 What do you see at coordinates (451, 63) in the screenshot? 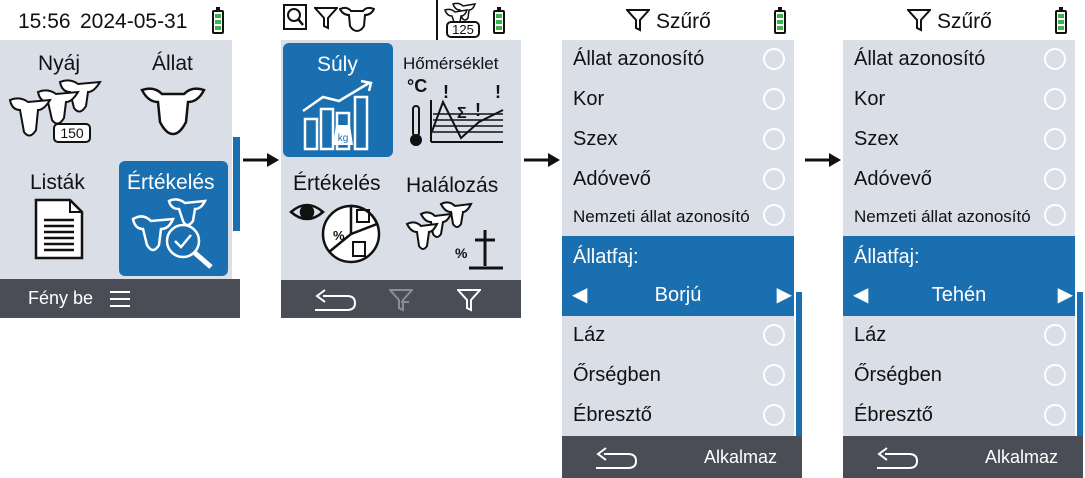
I see `tile-temperature-label: Hőmérséklet` at bounding box center [451, 63].